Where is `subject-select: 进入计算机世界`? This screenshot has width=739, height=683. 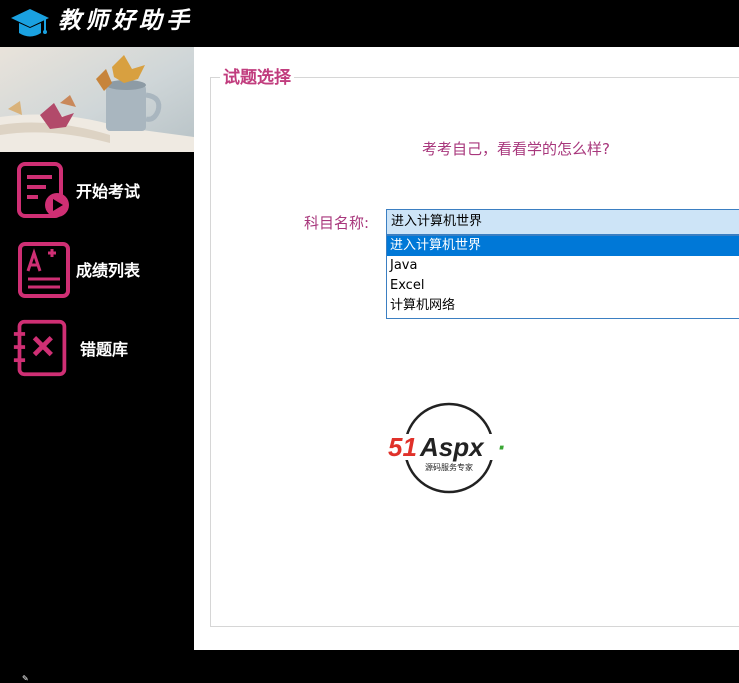 subject-select: 进入计算机世界 is located at coordinates (562, 222).